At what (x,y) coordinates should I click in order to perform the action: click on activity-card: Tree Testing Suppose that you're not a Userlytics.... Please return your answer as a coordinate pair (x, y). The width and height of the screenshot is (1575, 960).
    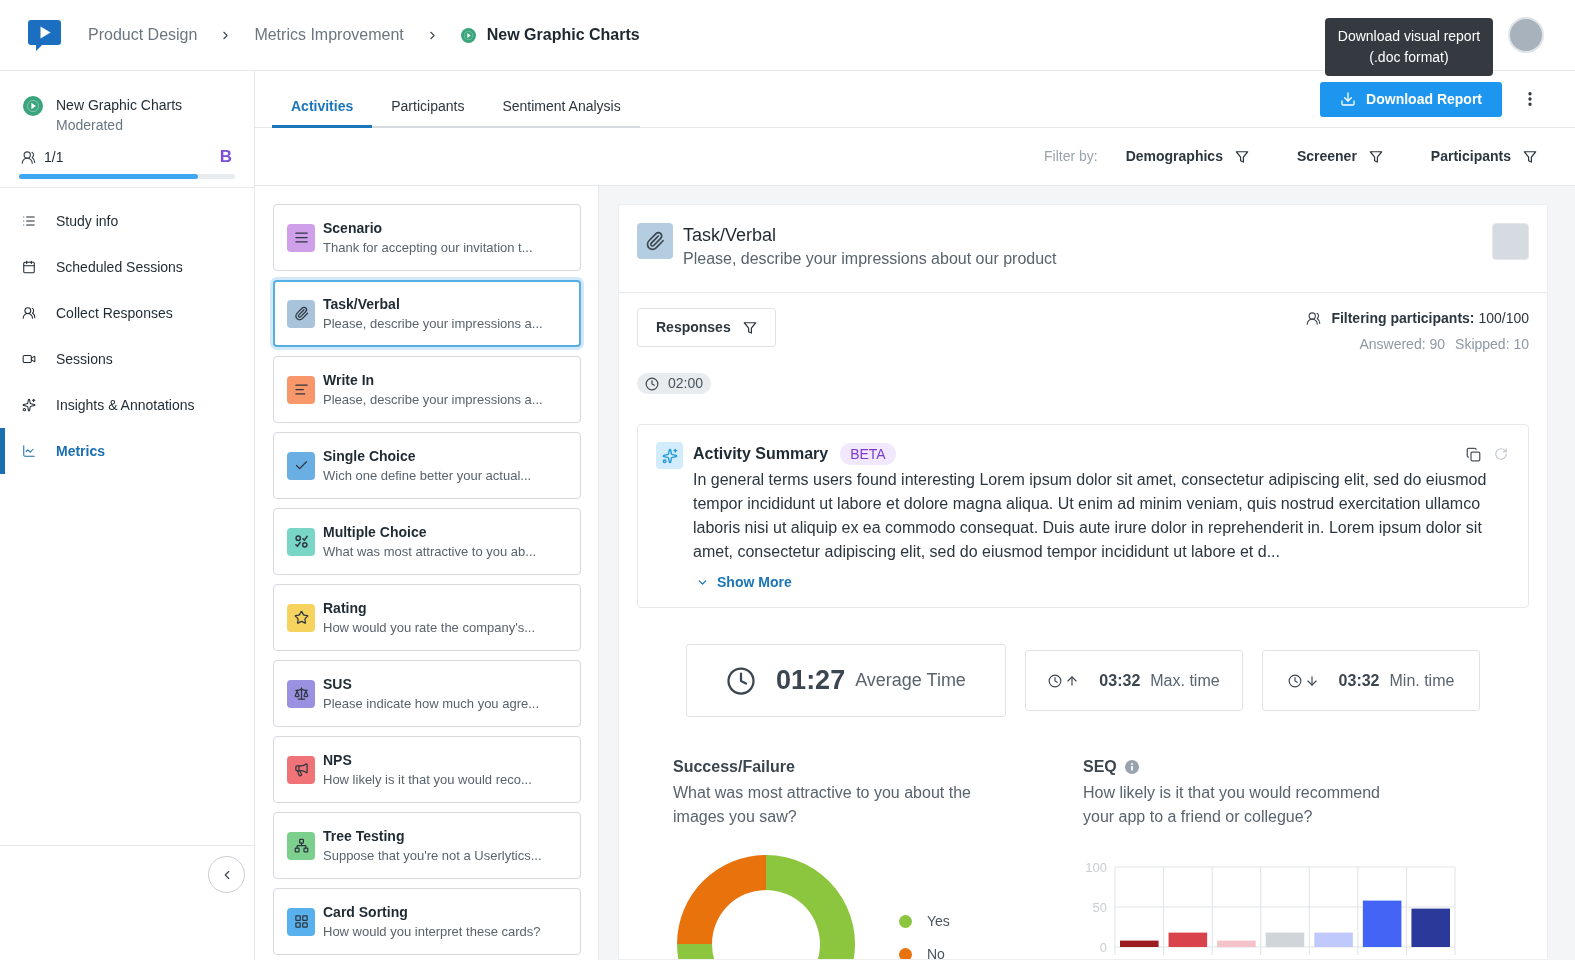
    Looking at the image, I should click on (427, 845).